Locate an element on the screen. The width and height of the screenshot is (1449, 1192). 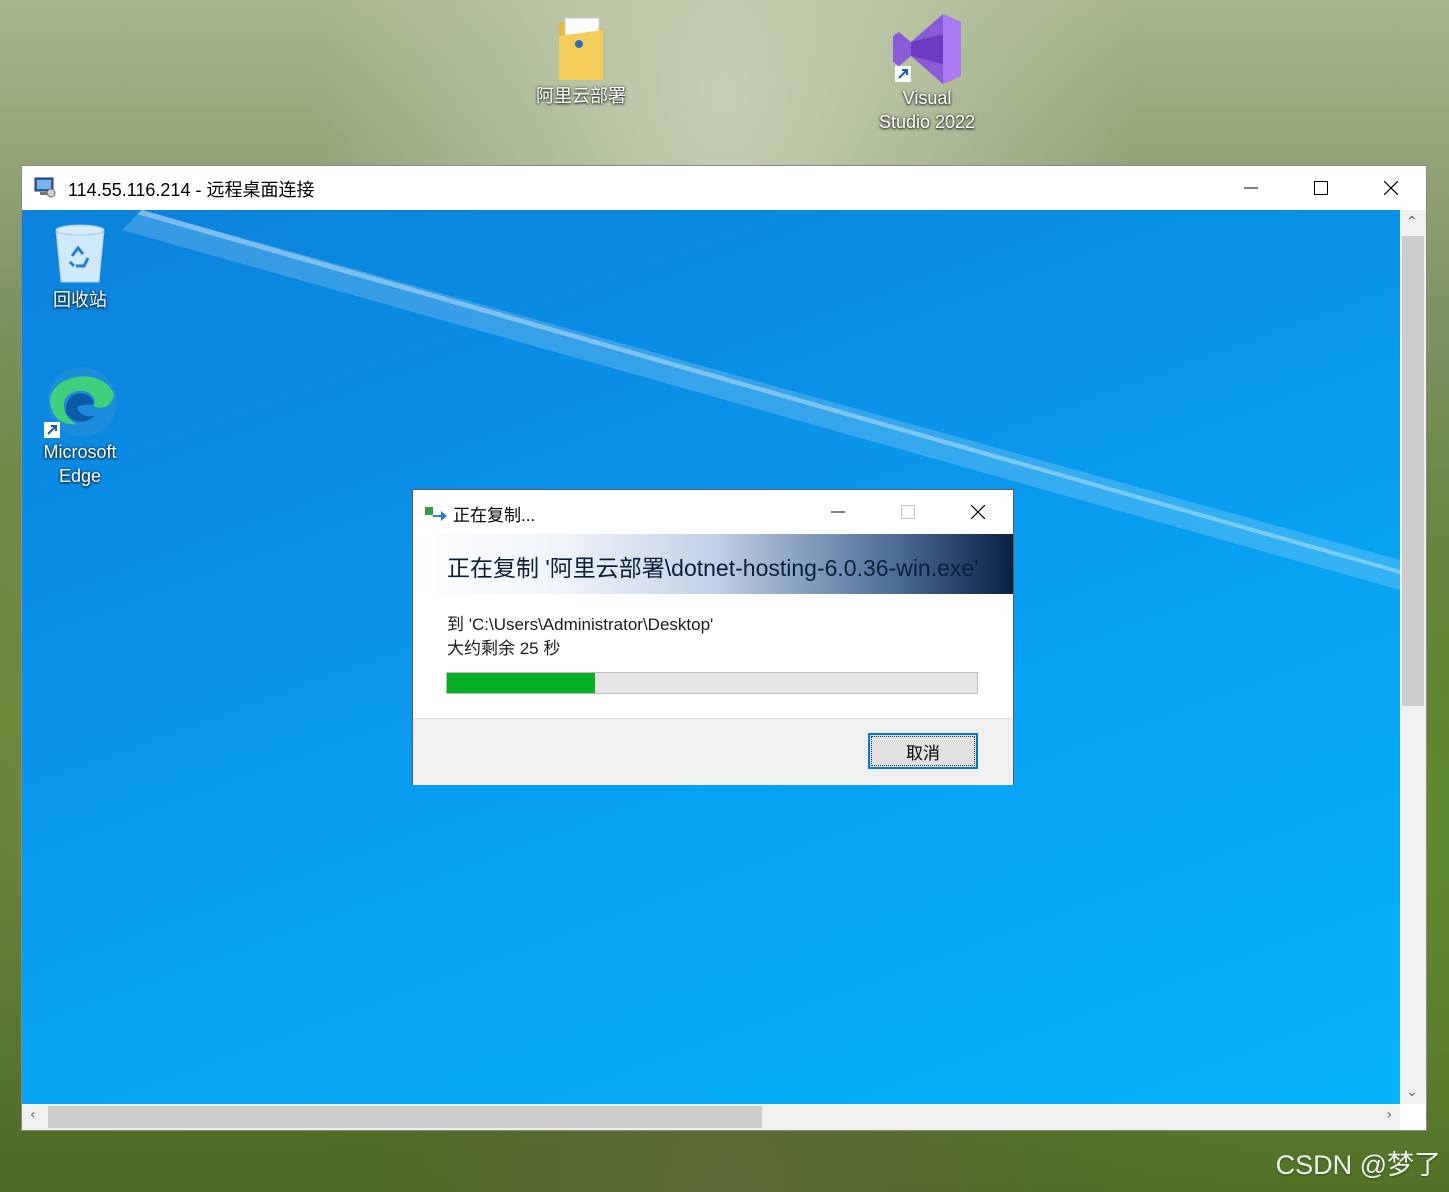
vertical-scrollbar: ⌃ ⌄ is located at coordinates (1413, 657).